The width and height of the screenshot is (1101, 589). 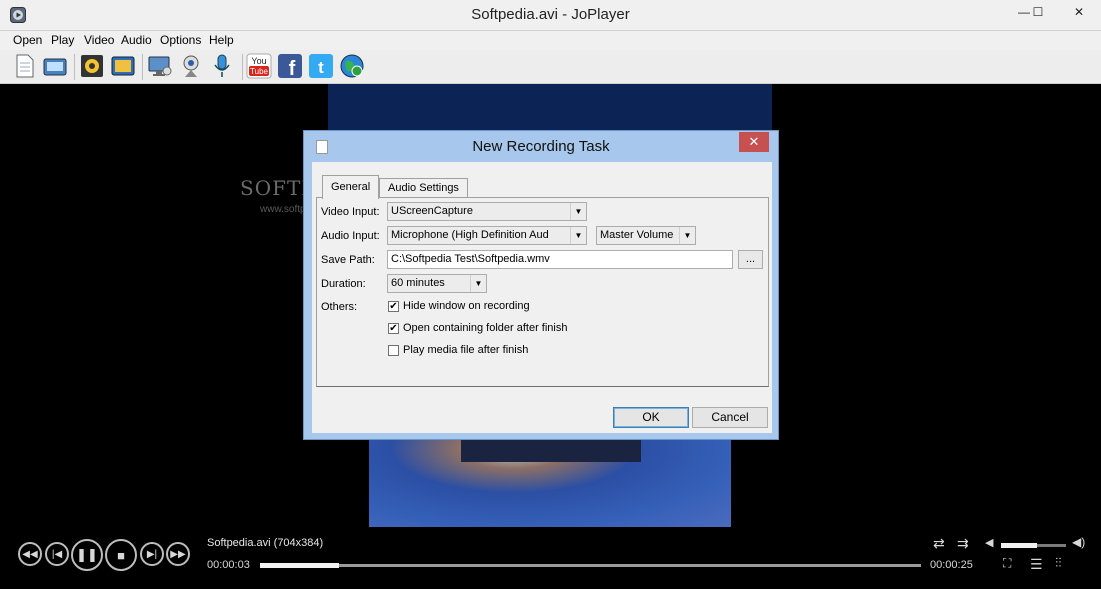 What do you see at coordinates (348, 260) in the screenshot?
I see `save-path-label: Save Path:` at bounding box center [348, 260].